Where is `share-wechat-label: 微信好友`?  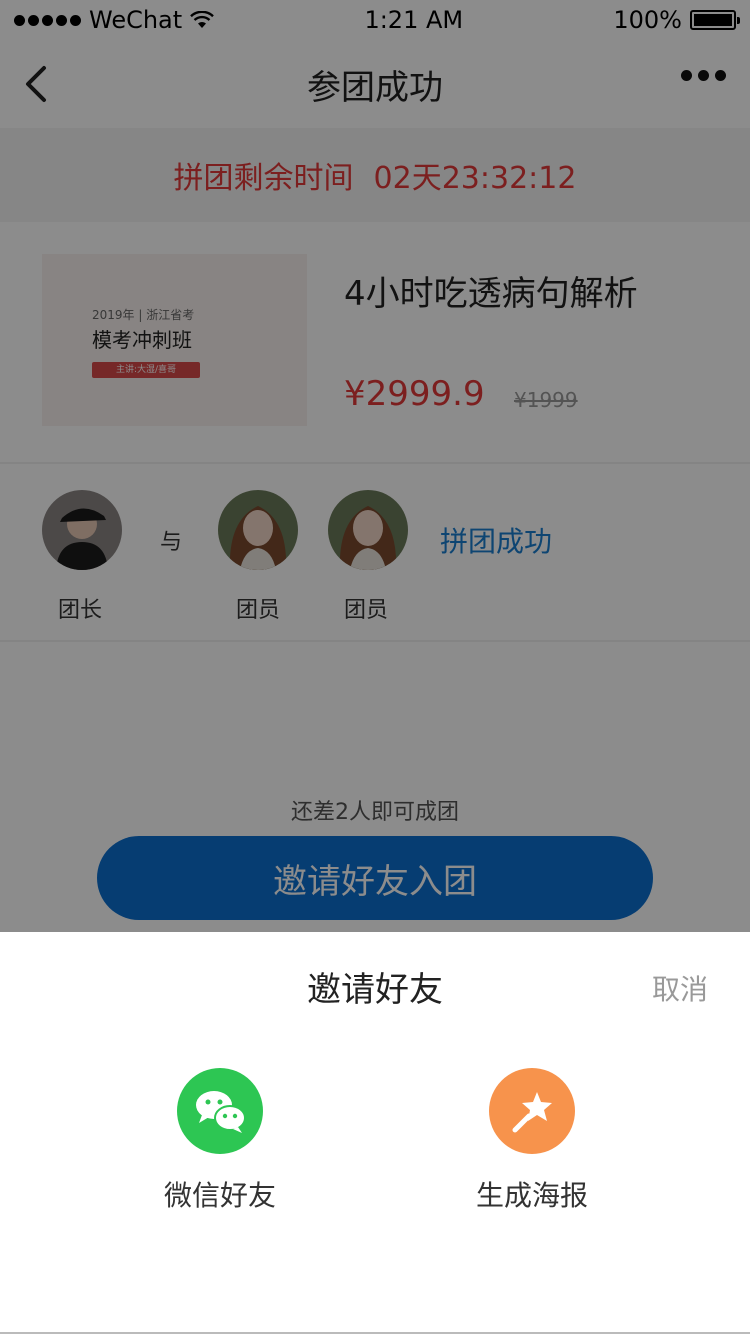 share-wechat-label: 微信好友 is located at coordinates (219, 1195).